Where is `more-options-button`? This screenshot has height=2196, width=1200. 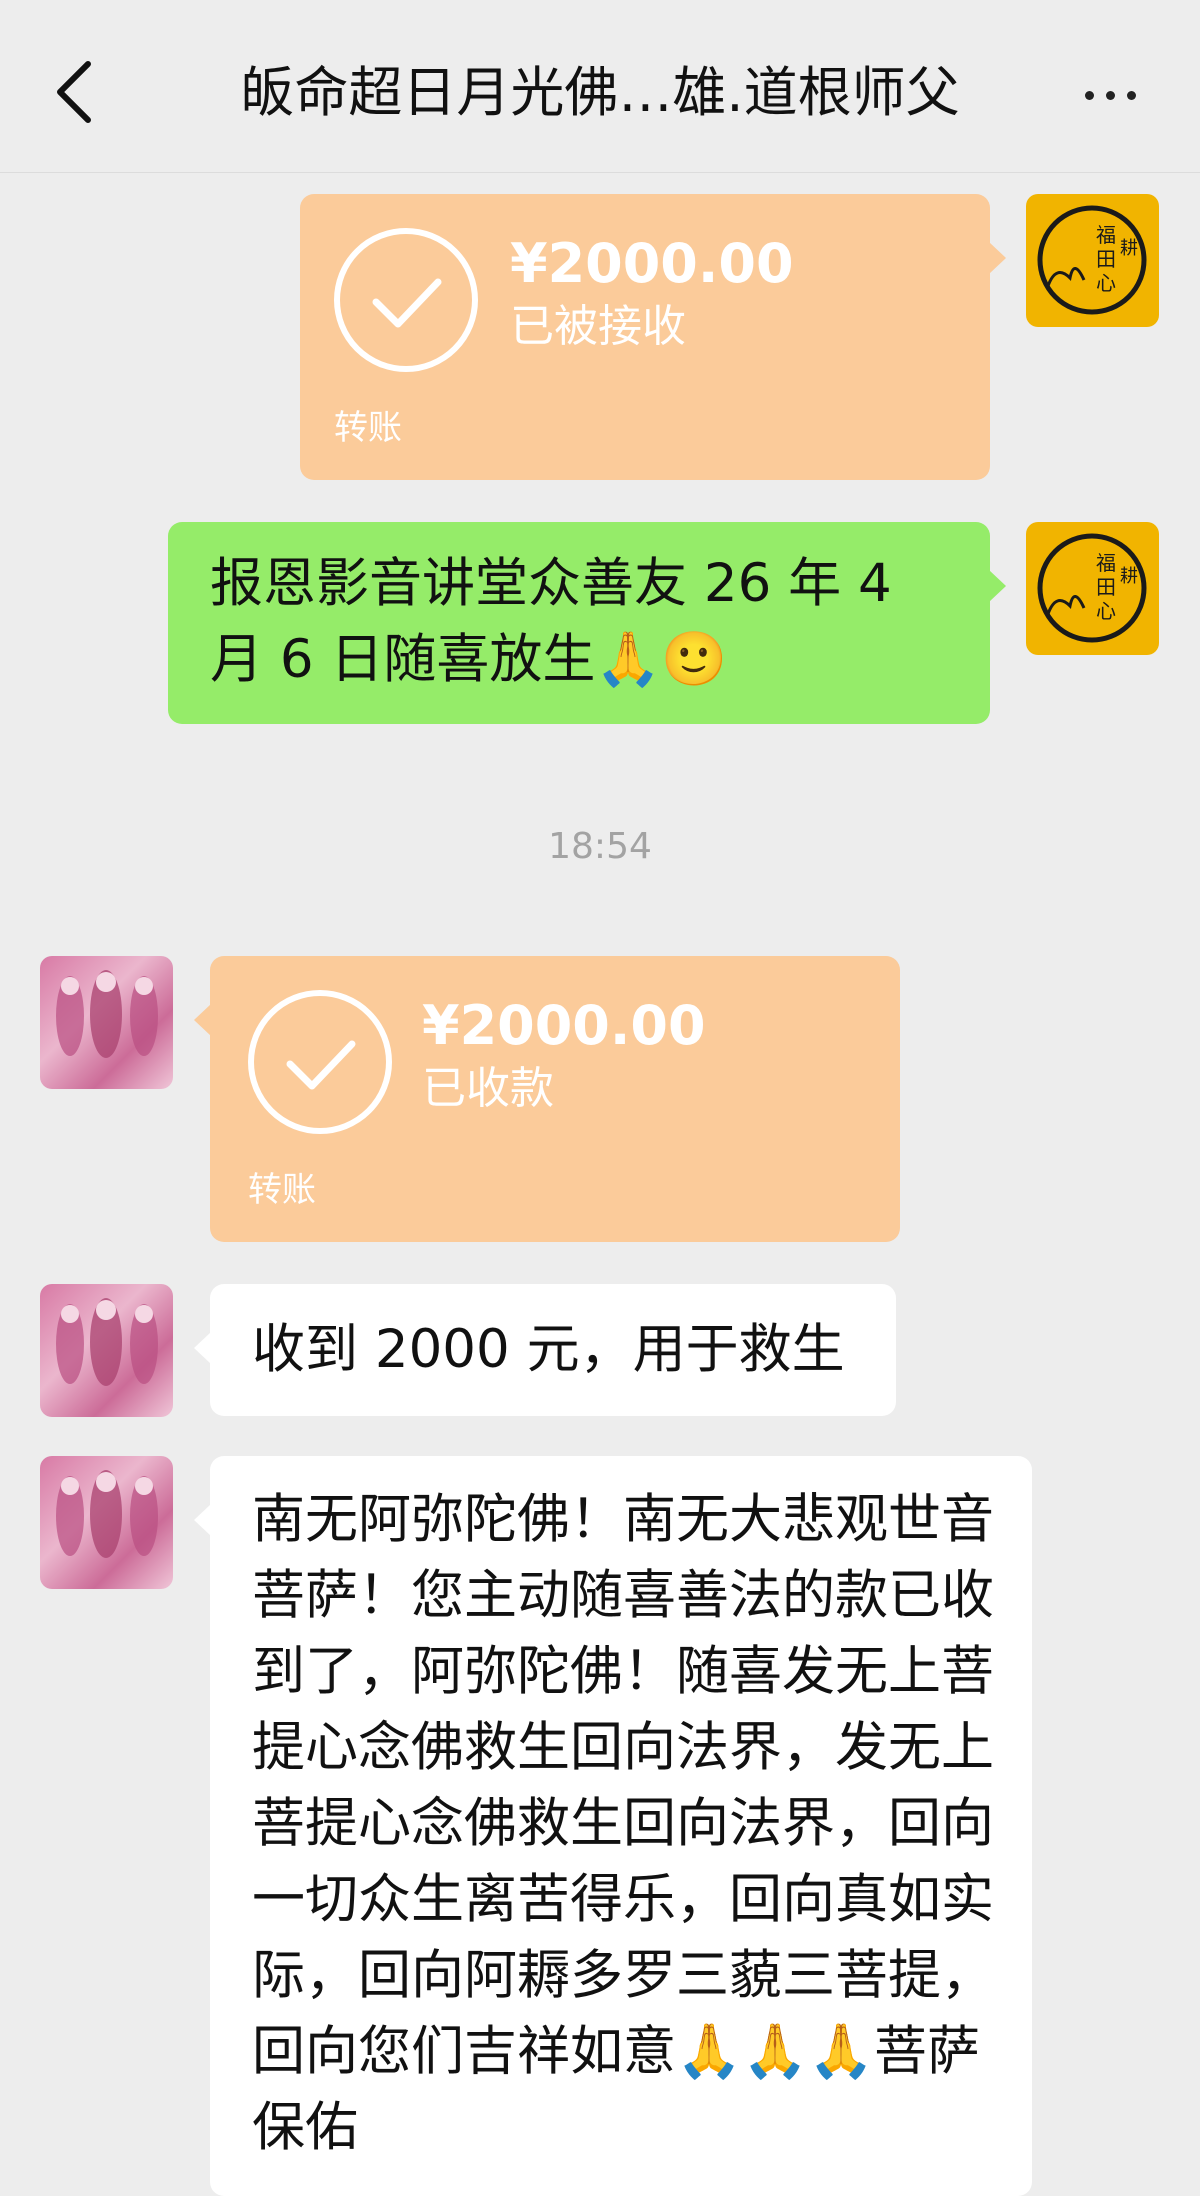 more-options-button is located at coordinates (1110, 95).